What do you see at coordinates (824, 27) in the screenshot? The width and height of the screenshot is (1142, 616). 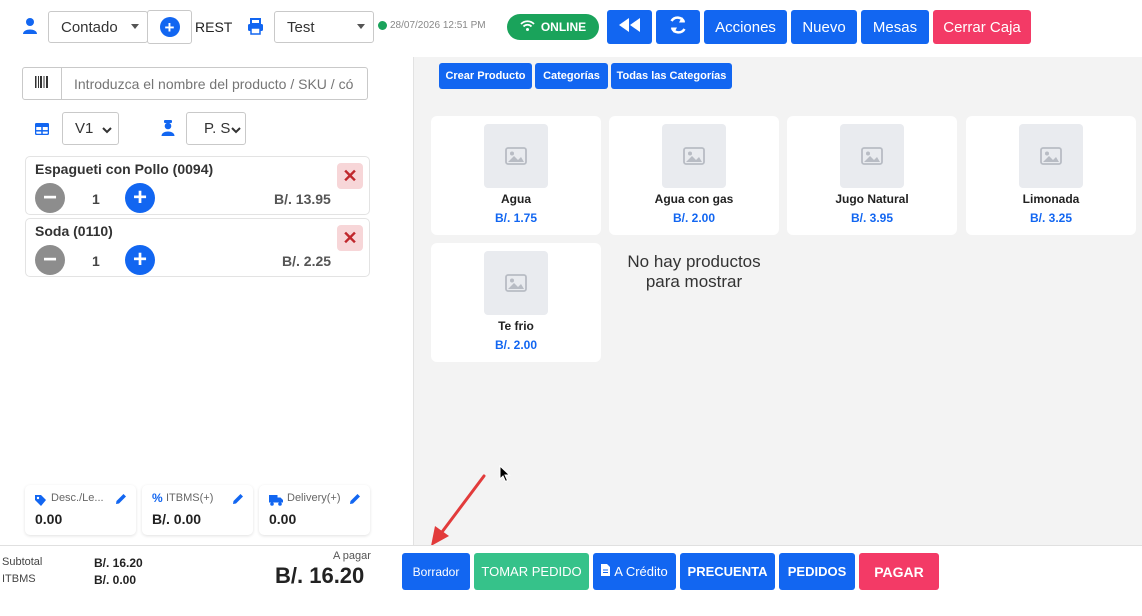 I see `new-button: Nuevo` at bounding box center [824, 27].